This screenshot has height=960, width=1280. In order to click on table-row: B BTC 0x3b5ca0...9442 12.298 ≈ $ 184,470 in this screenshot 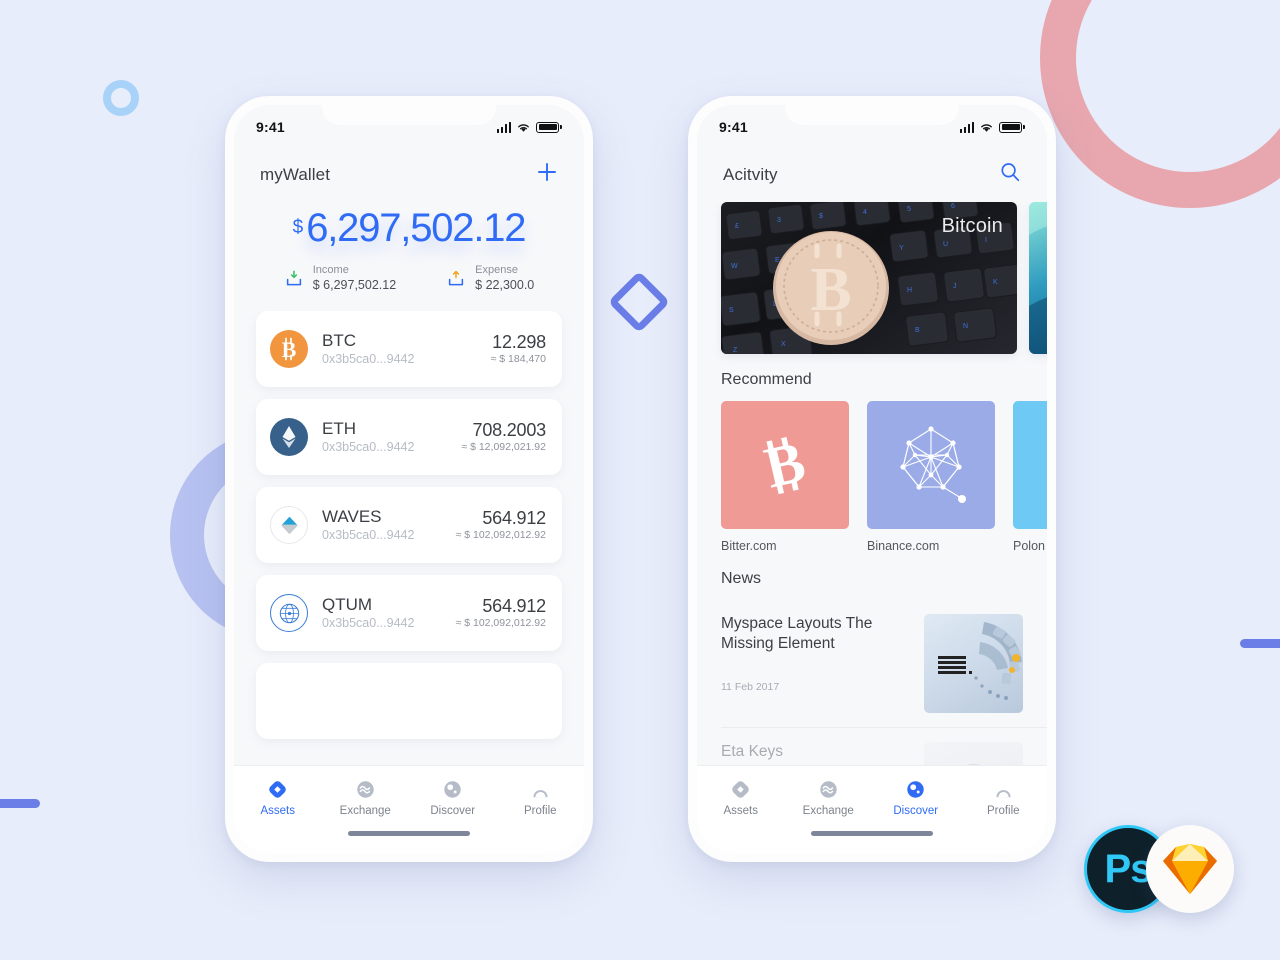, I will do `click(409, 349)`.